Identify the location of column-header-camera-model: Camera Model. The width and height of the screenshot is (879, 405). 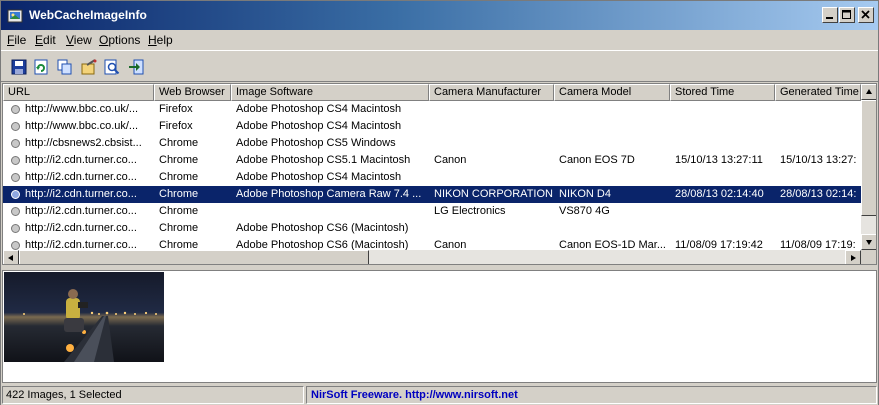
(612, 92).